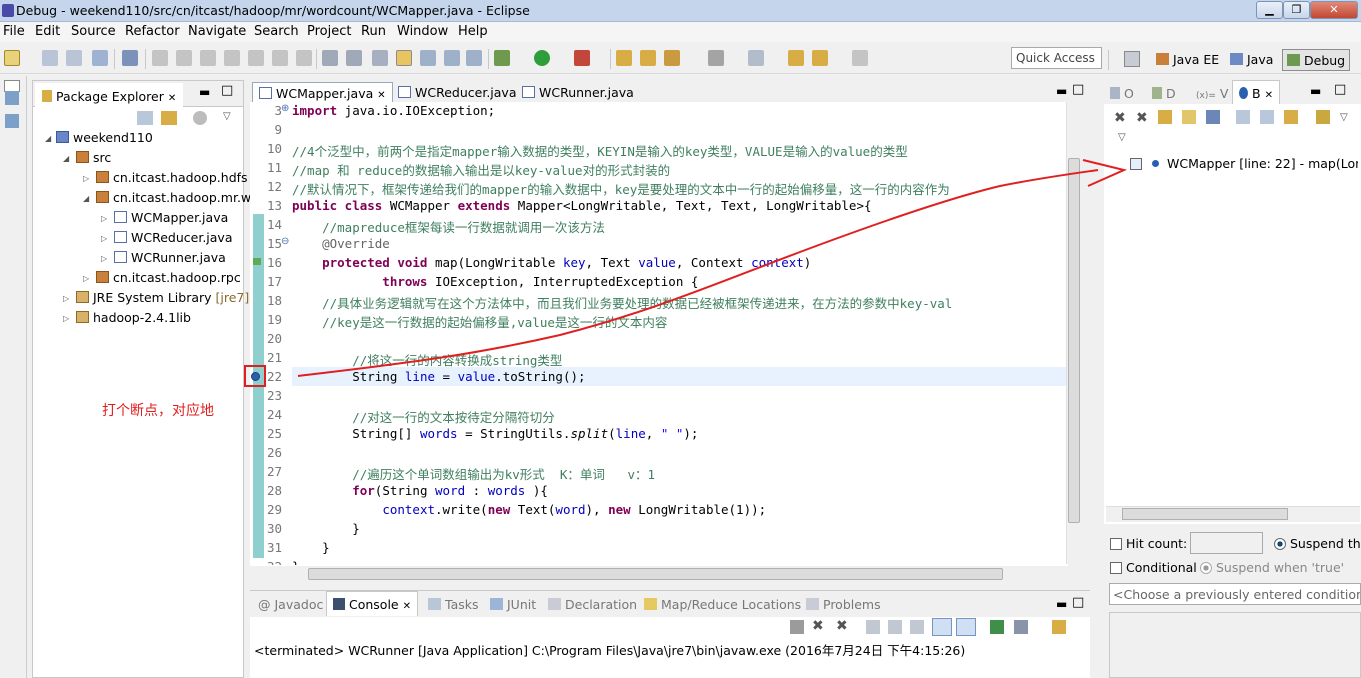 This screenshot has width=1361, height=678. I want to click on maximize-editor-icon: □, so click(1078, 89).